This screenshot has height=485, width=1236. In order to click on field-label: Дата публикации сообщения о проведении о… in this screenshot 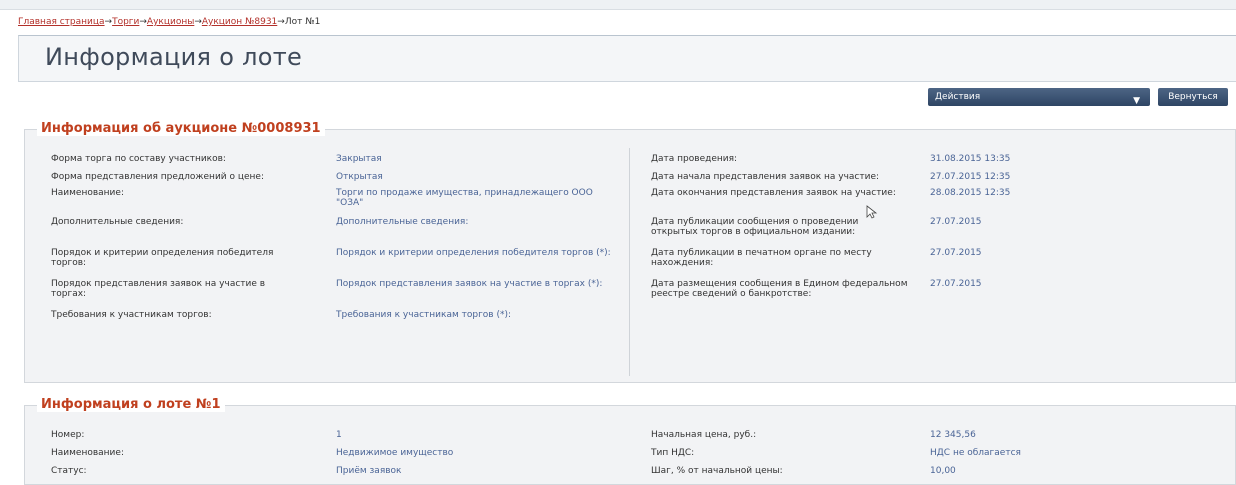, I will do `click(755, 227)`.